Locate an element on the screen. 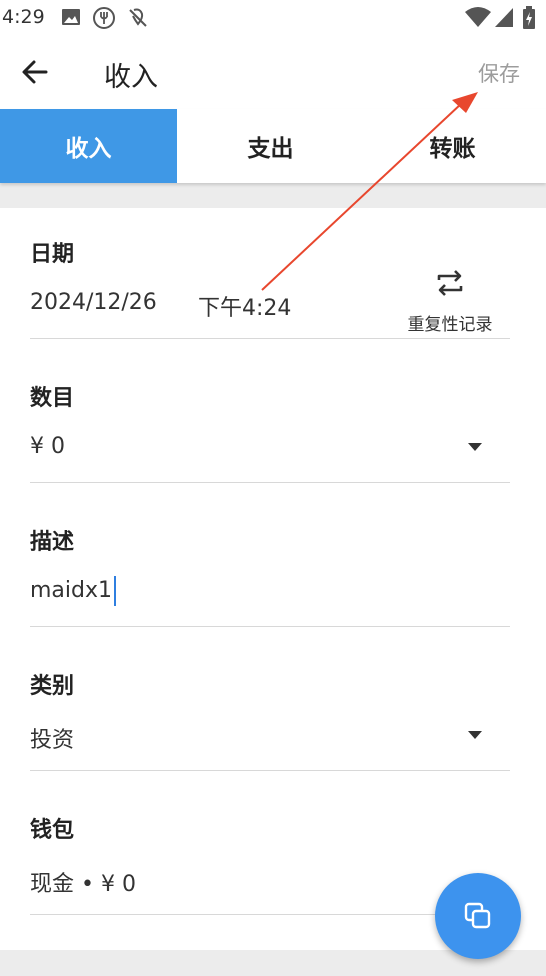 The image size is (546, 976). date-label: 日期 is located at coordinates (52, 254).